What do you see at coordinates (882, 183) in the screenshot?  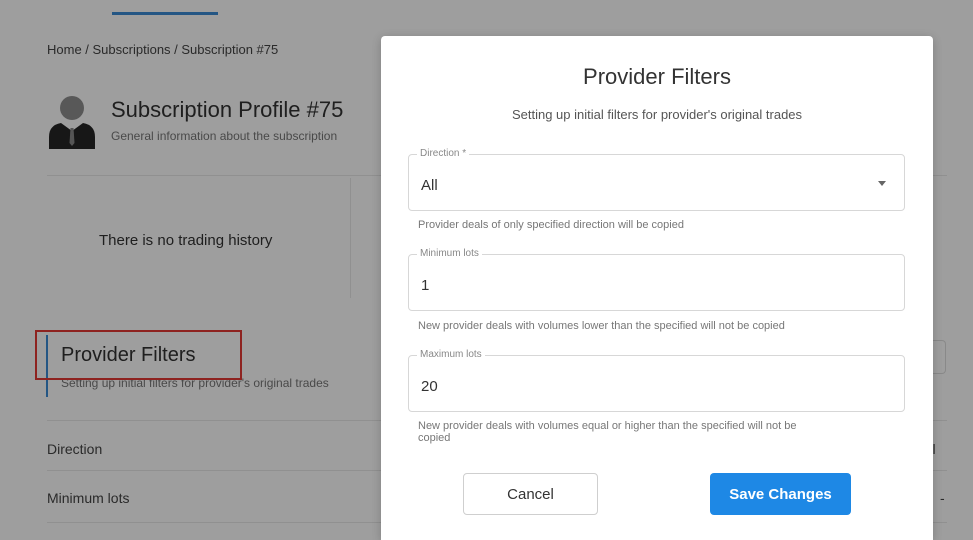 I see `chevron-down-icon` at bounding box center [882, 183].